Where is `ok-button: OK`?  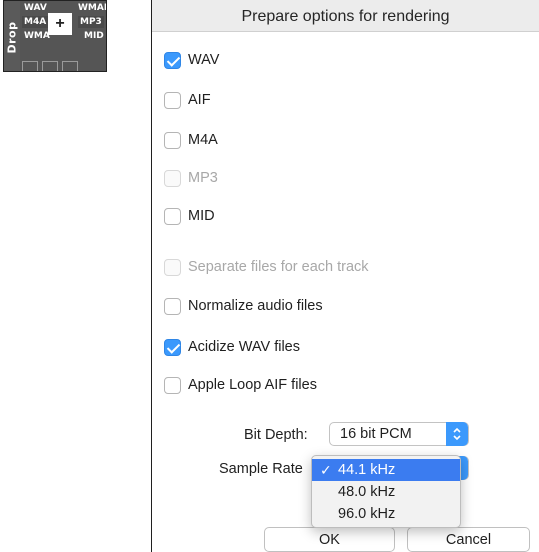
ok-button: OK is located at coordinates (329, 539).